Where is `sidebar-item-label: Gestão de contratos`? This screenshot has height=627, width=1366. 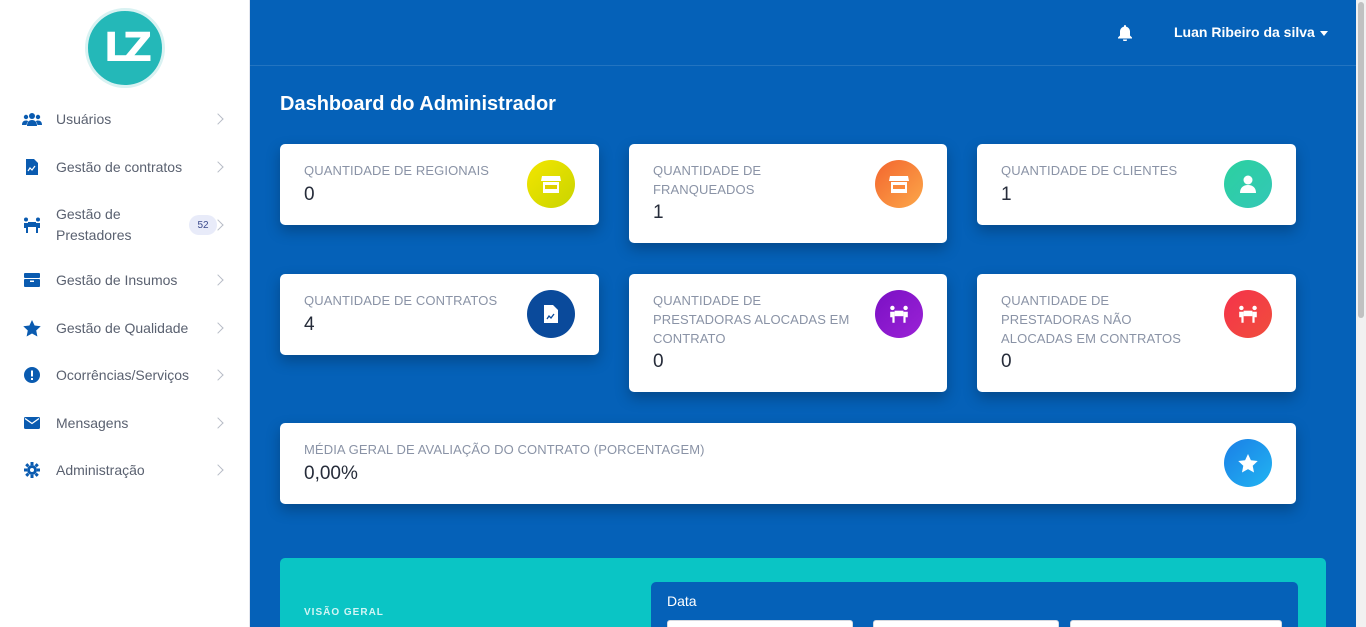
sidebar-item-label: Gestão de contratos is located at coordinates (119, 166).